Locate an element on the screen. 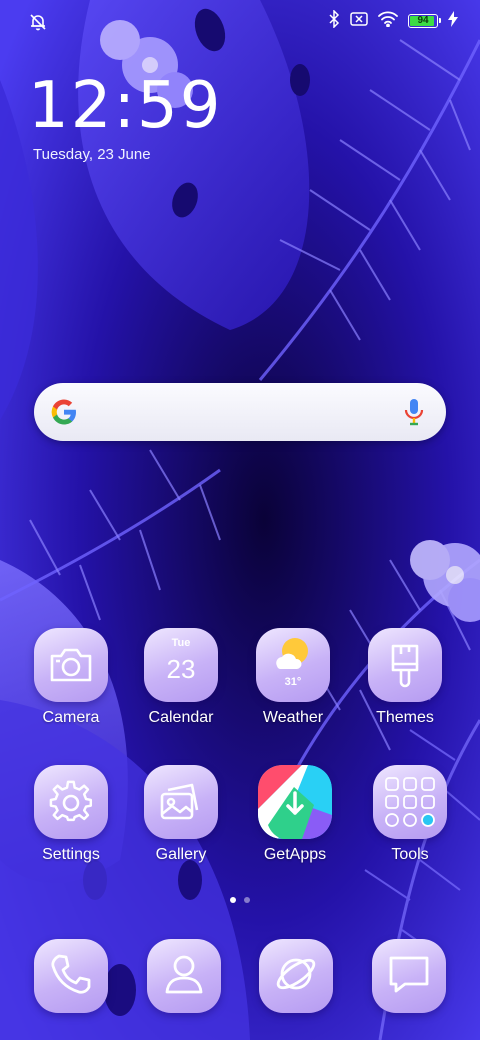  app-calendar: Tue 23 Calendar is located at coordinates (181, 677).